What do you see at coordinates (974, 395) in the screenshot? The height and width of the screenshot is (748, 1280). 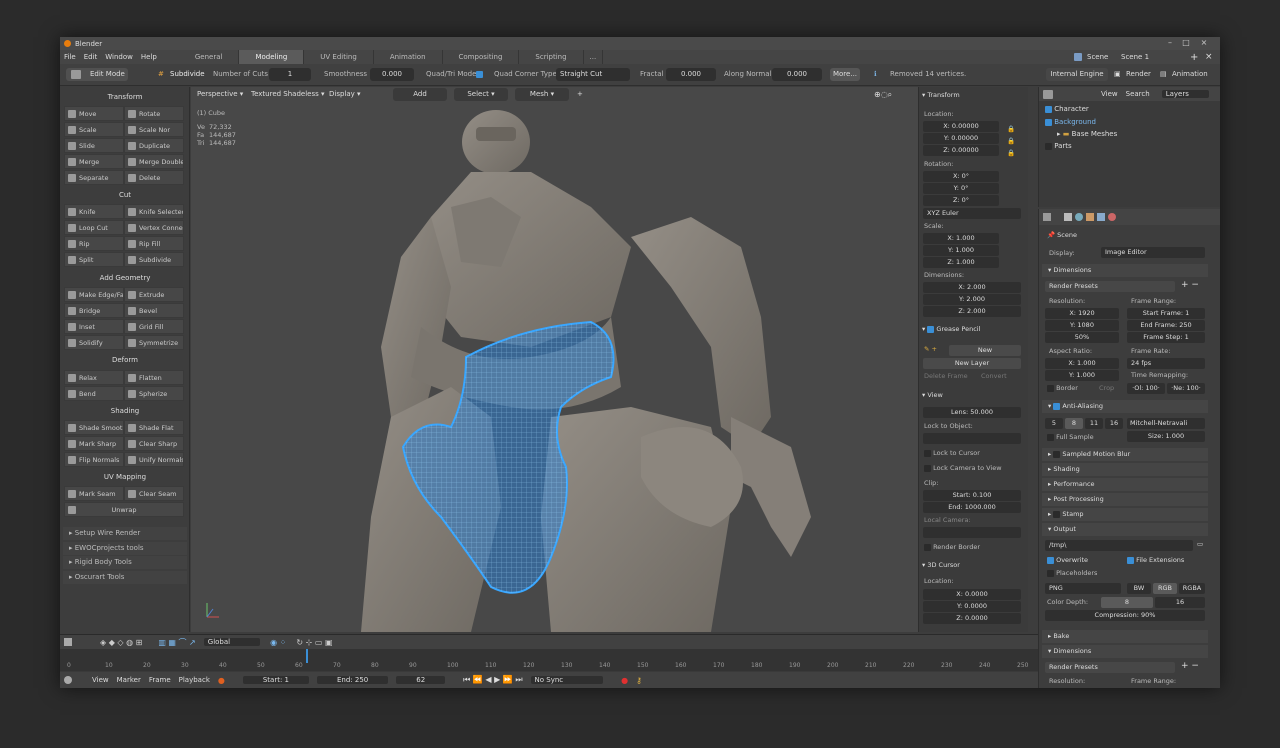 I see `view-header: ▾ View` at bounding box center [974, 395].